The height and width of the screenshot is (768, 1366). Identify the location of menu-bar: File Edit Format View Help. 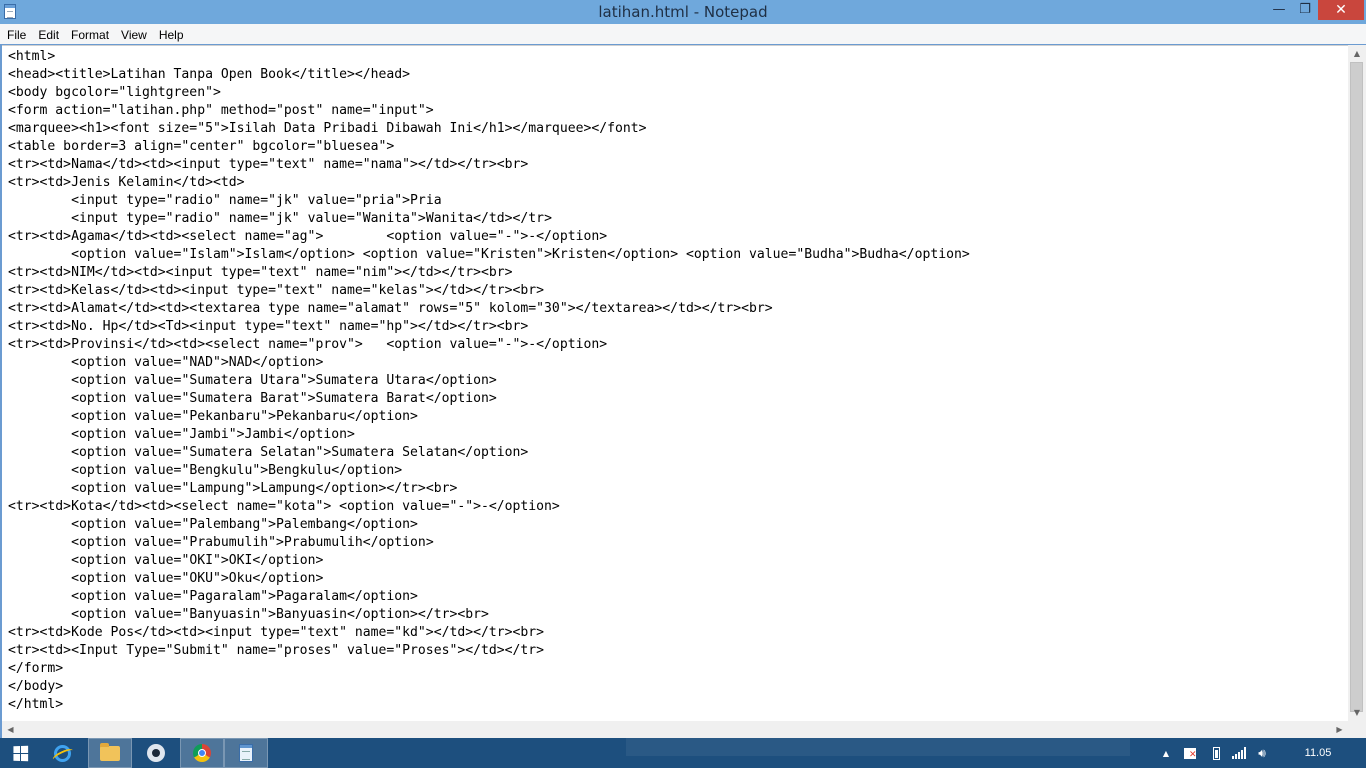
(683, 34).